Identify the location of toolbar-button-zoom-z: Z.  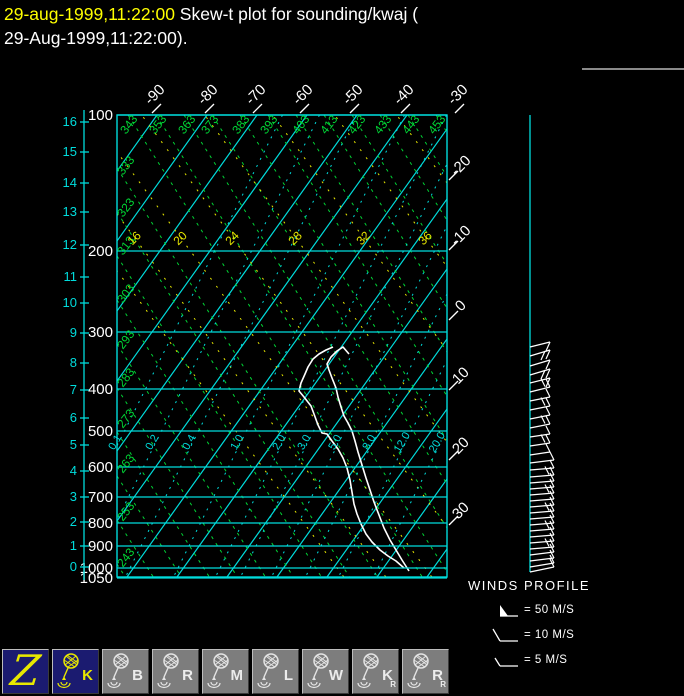
(25, 670).